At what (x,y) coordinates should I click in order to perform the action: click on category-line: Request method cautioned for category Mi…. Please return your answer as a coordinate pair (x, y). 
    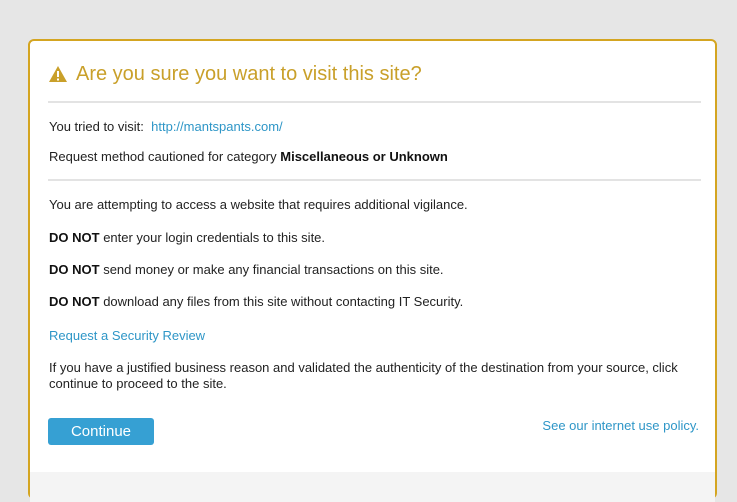
    Looking at the image, I should click on (248, 156).